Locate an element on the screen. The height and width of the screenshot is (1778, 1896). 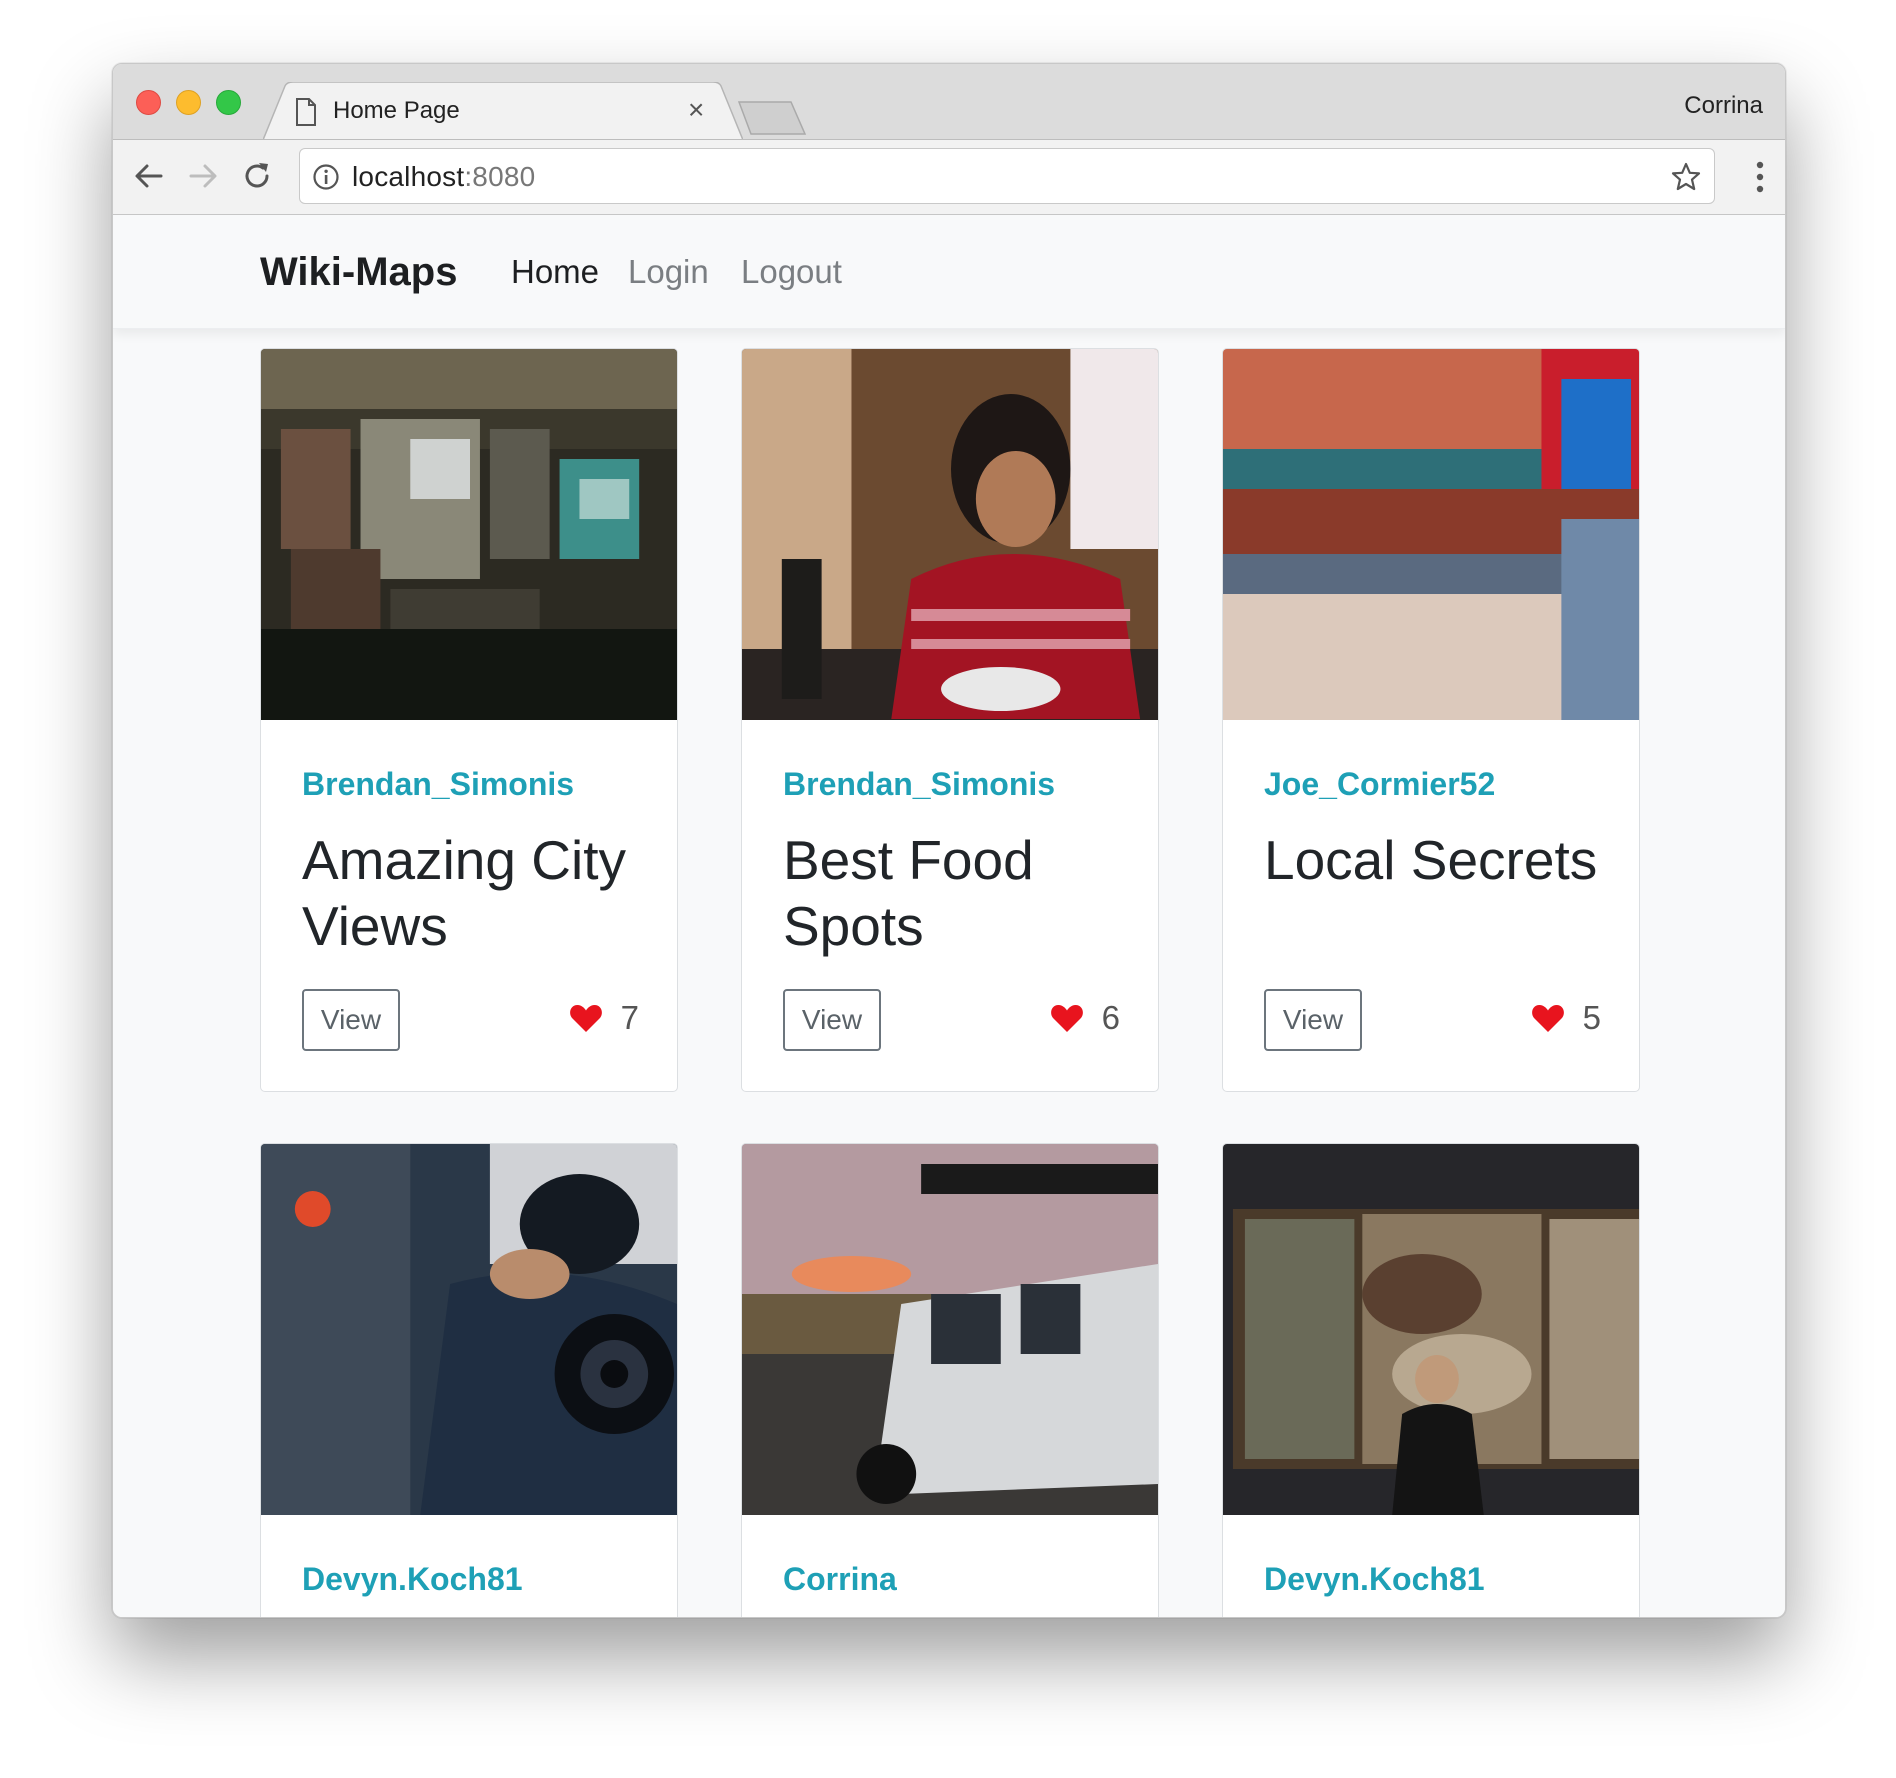
offroad-vehicle-image is located at coordinates (950, 1329).